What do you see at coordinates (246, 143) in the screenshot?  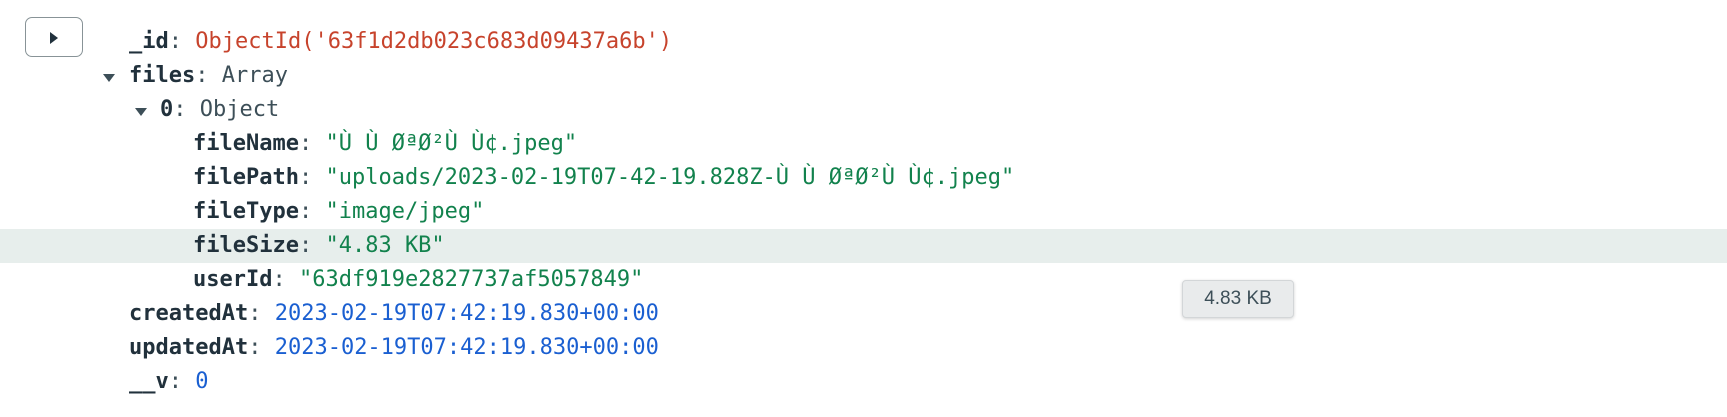 I see `field-key: fileName` at bounding box center [246, 143].